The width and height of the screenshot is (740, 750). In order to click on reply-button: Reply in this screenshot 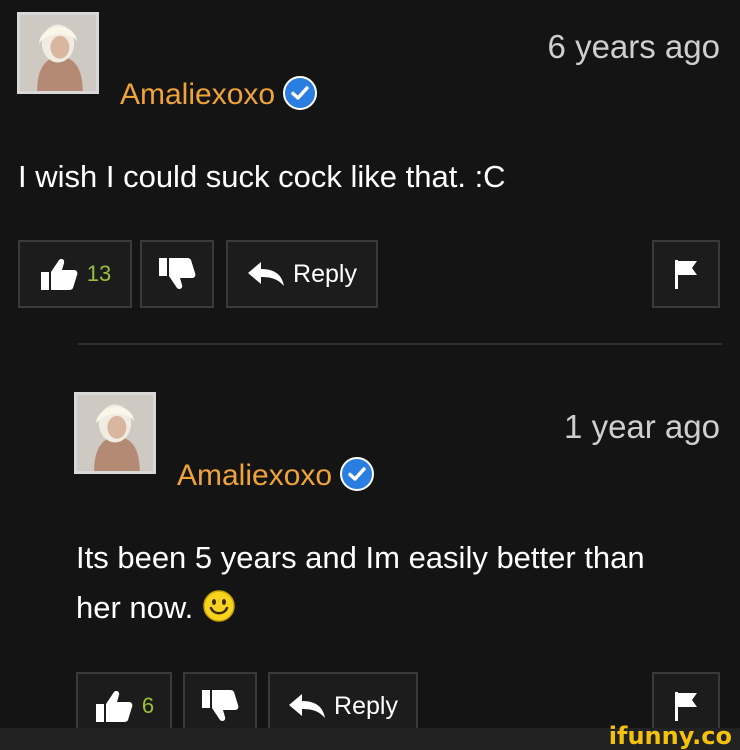, I will do `click(302, 274)`.